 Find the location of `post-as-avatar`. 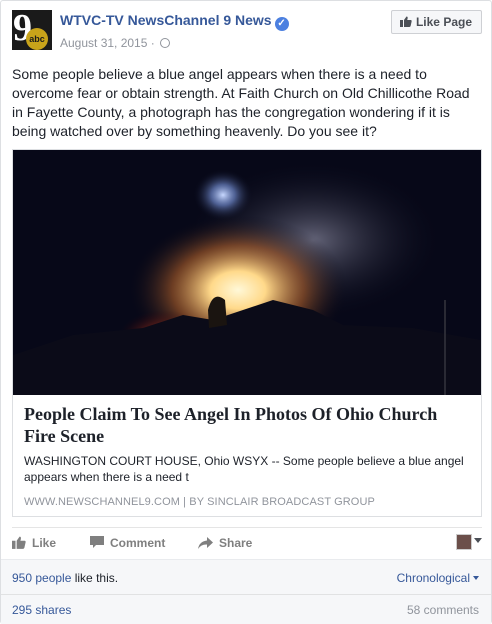

post-as-avatar is located at coordinates (464, 542).